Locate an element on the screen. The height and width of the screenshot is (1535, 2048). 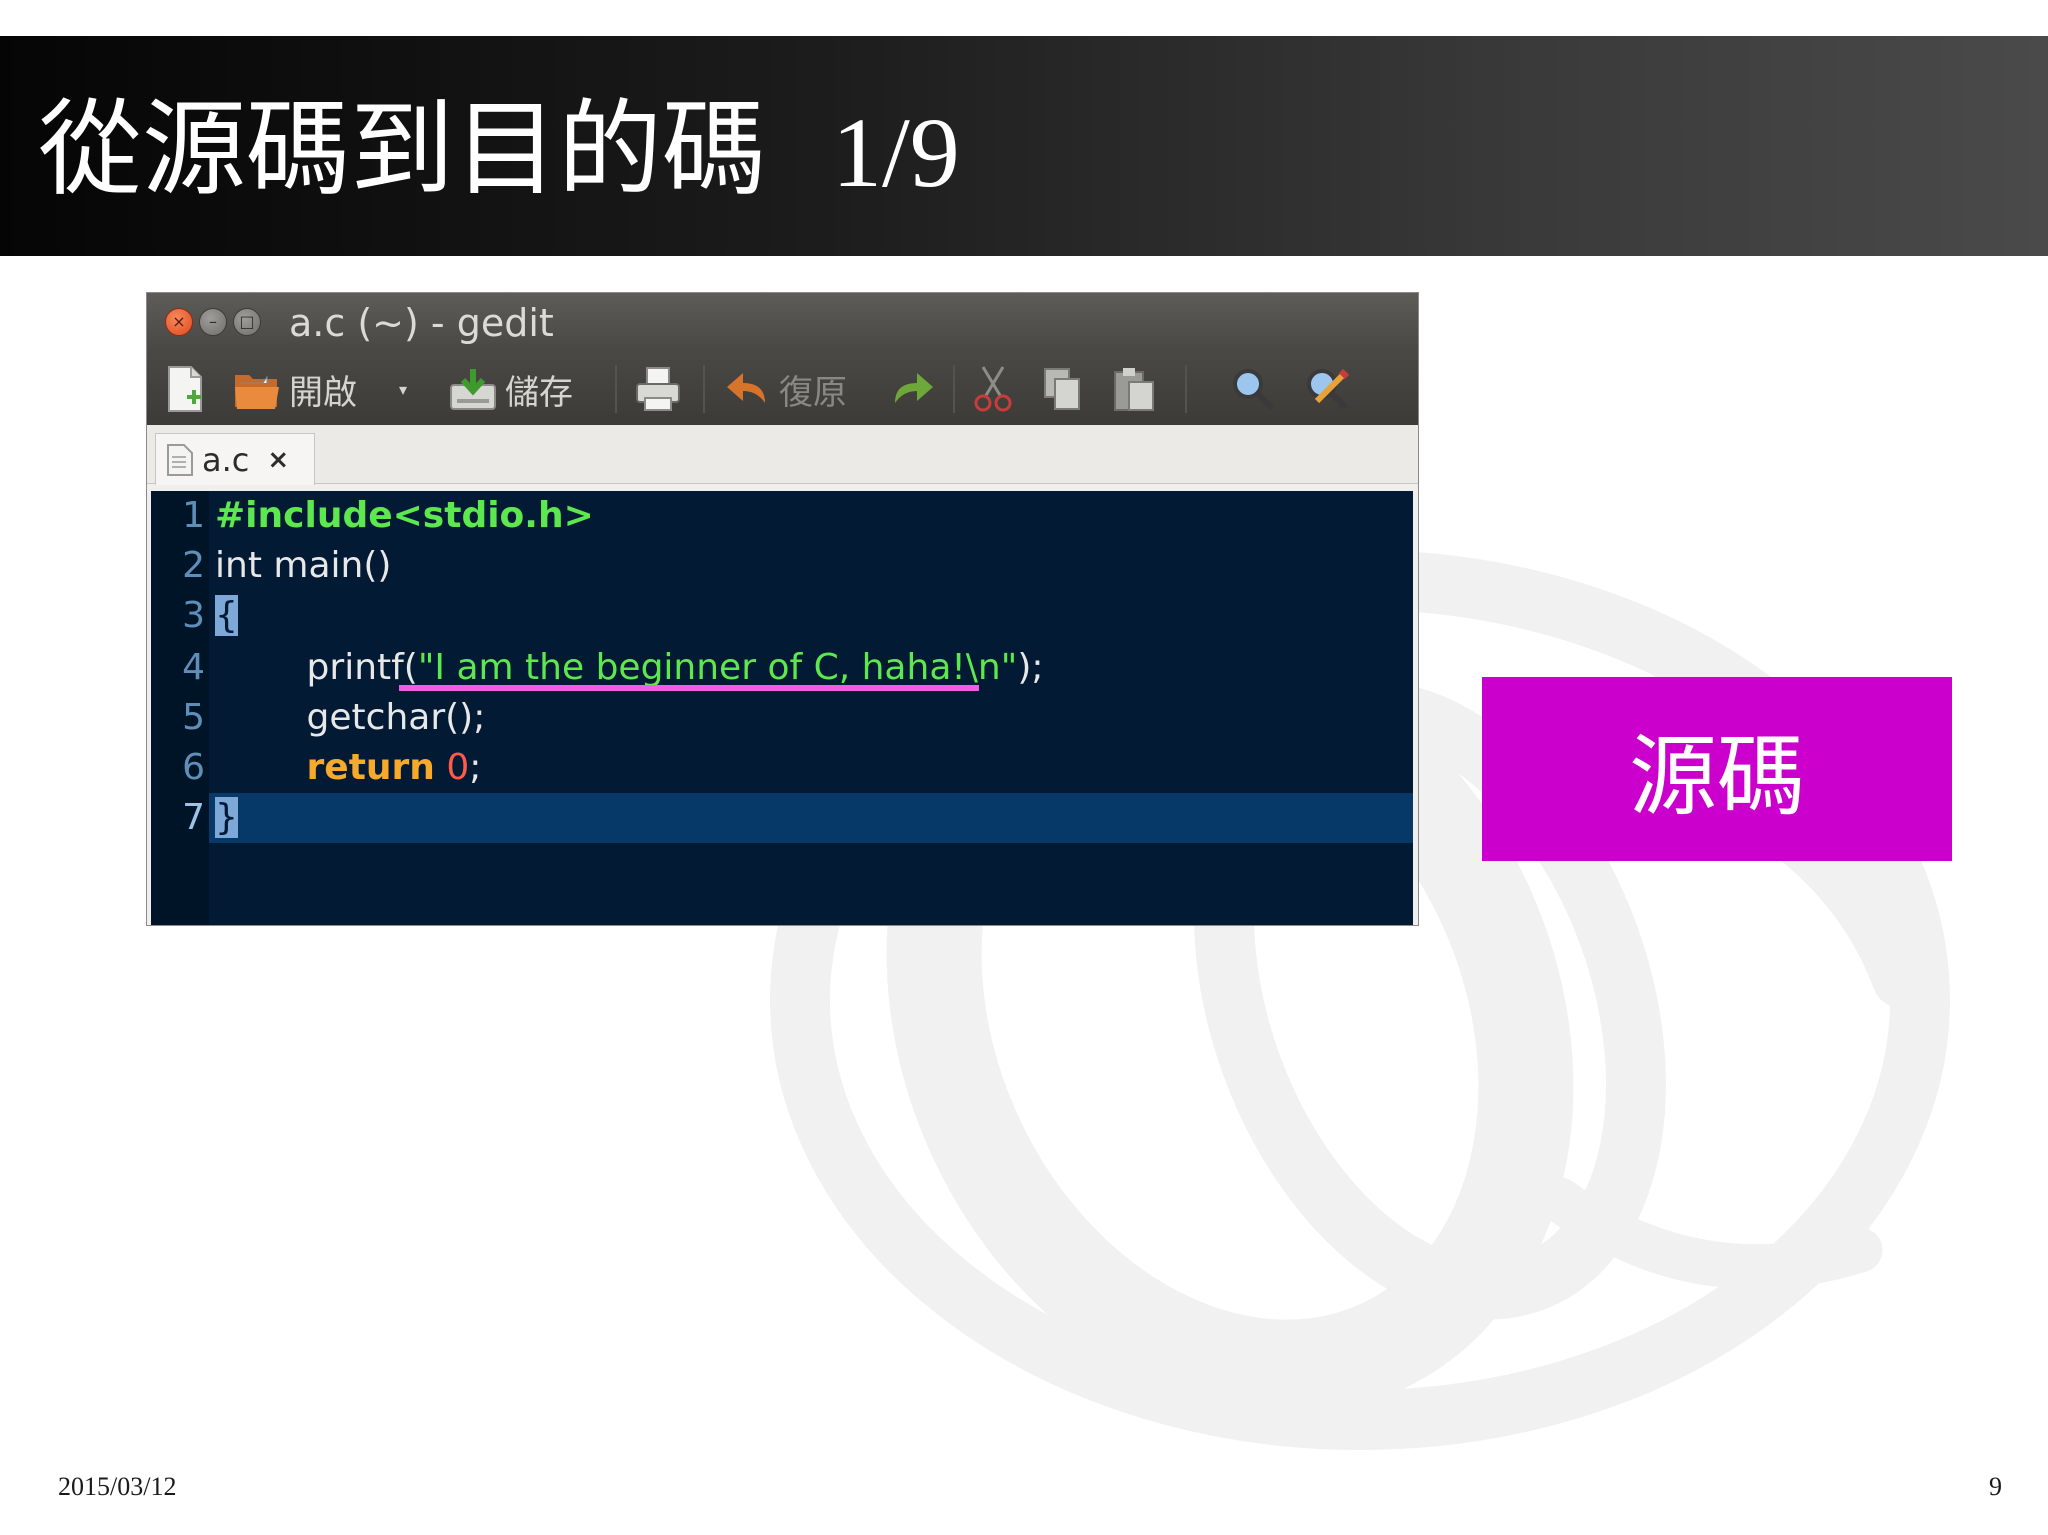
code-text: getchar(); is located at coordinates (350, 718).